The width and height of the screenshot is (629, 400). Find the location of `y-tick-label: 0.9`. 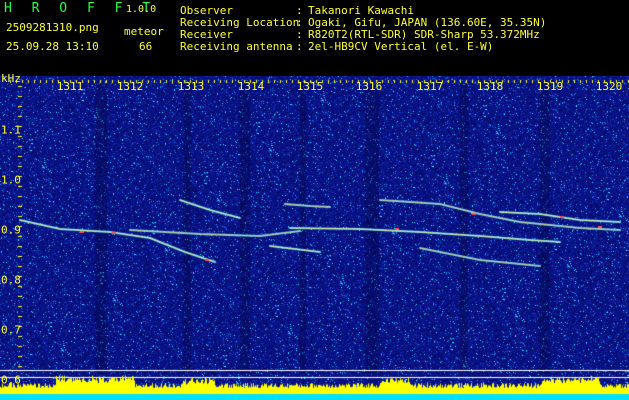

y-tick-label: 0.9 is located at coordinates (11, 230).